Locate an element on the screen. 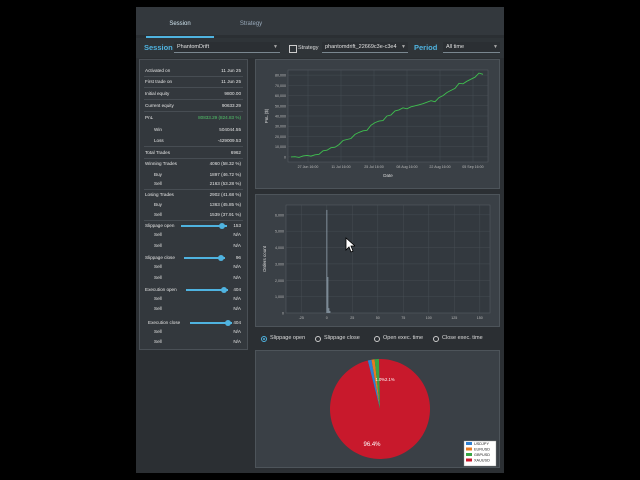  strategy-checkbox is located at coordinates (293, 49).